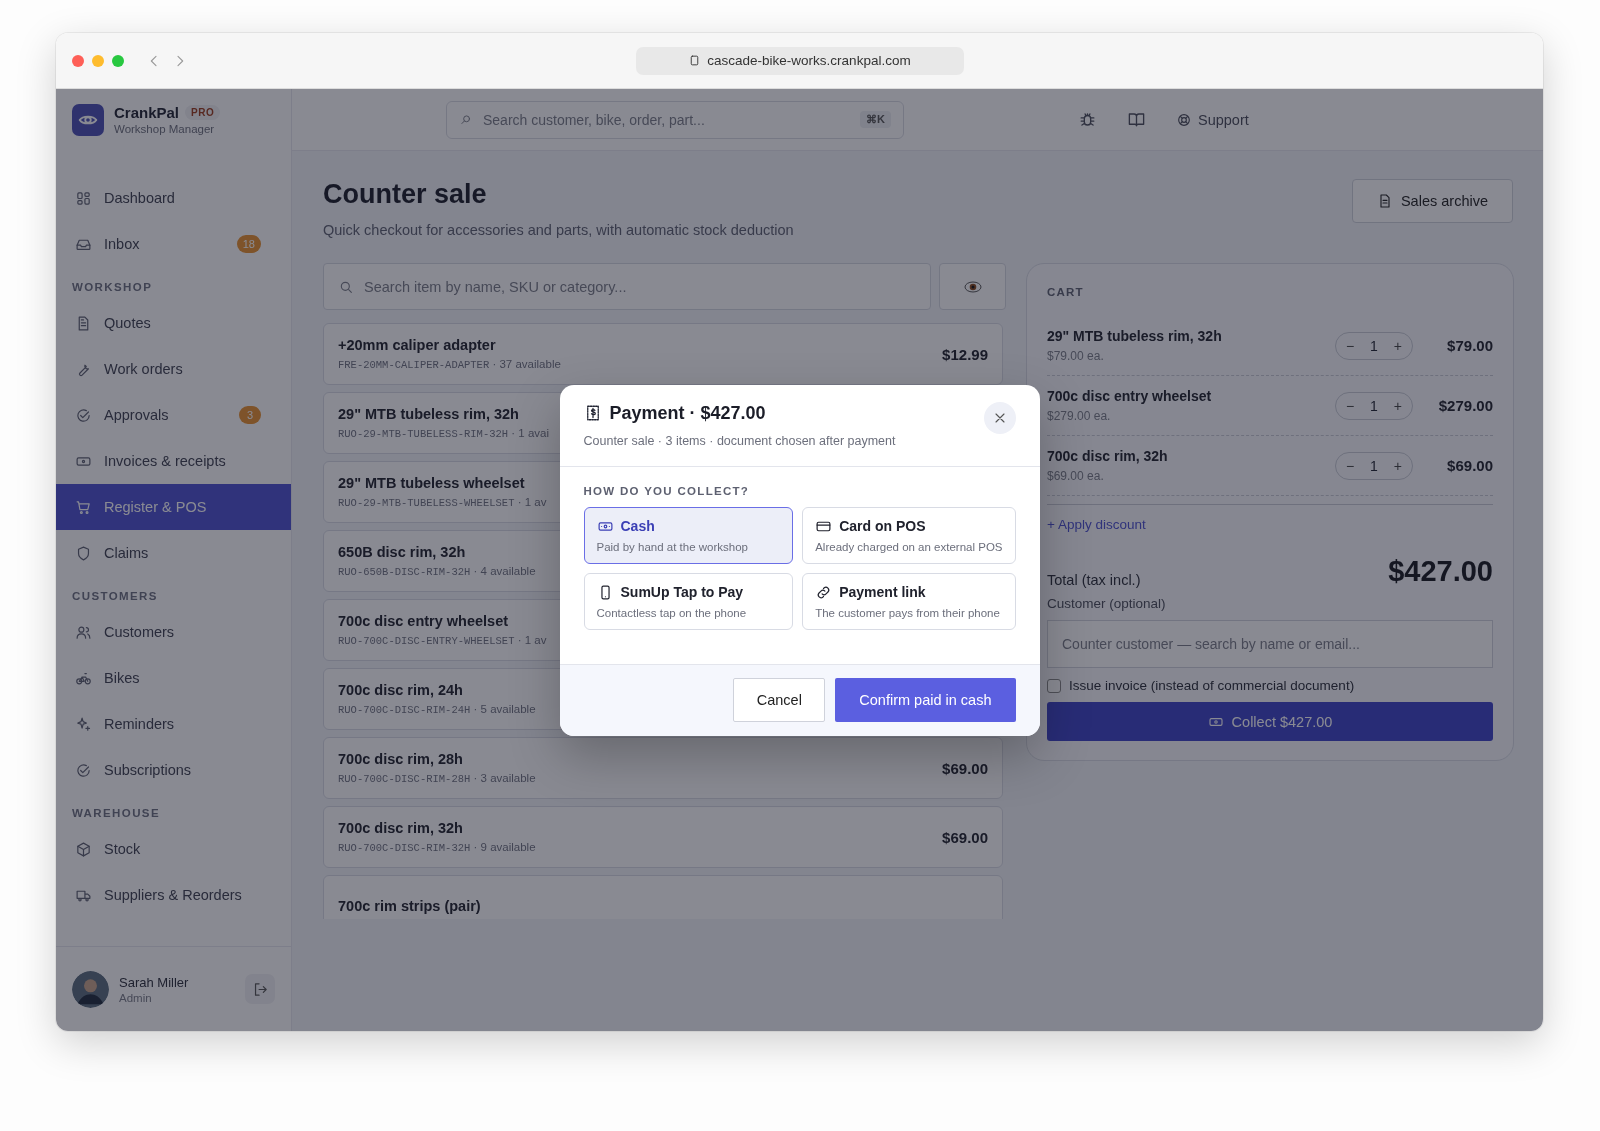 This screenshot has height=1131, width=1600. I want to click on apply-discount-link: + Apply discount, so click(1096, 524).